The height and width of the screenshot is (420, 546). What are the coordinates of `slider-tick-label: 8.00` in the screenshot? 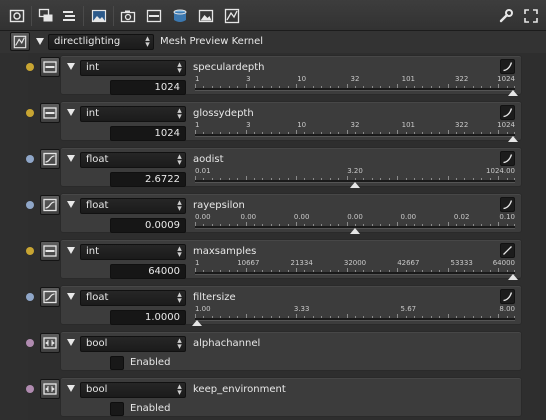 It's located at (507, 309).